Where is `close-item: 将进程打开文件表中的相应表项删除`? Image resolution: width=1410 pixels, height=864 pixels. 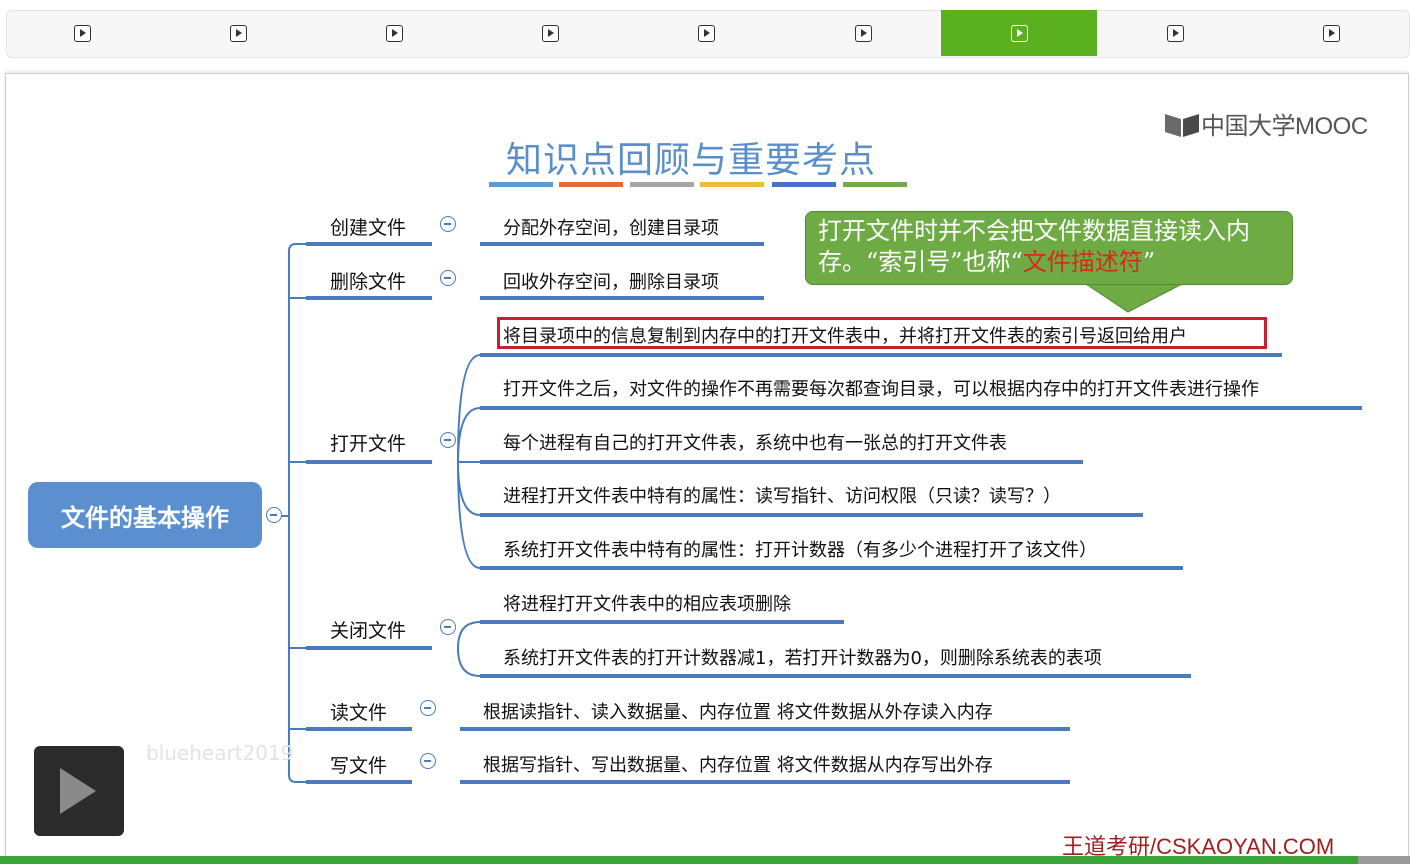 close-item: 将进程打开文件表中的相应表项删除 is located at coordinates (647, 604).